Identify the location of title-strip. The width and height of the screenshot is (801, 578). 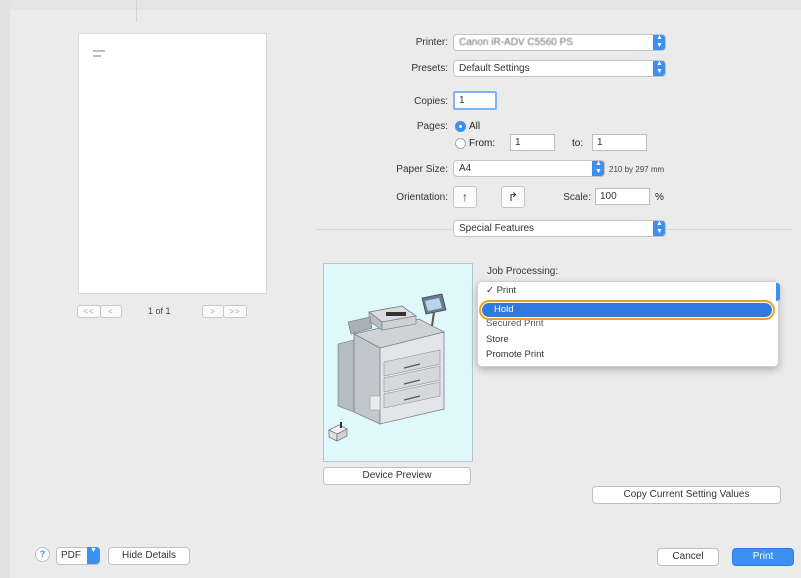
(400, 5).